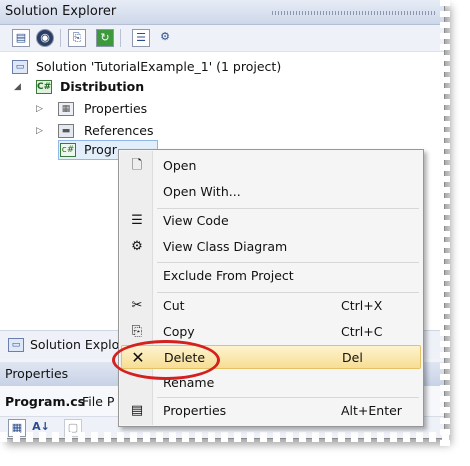 This screenshot has height=466, width=470. Describe the element at coordinates (222, 12) in the screenshot. I see `solution-explorer-titlebar: Solution Explorer` at that location.